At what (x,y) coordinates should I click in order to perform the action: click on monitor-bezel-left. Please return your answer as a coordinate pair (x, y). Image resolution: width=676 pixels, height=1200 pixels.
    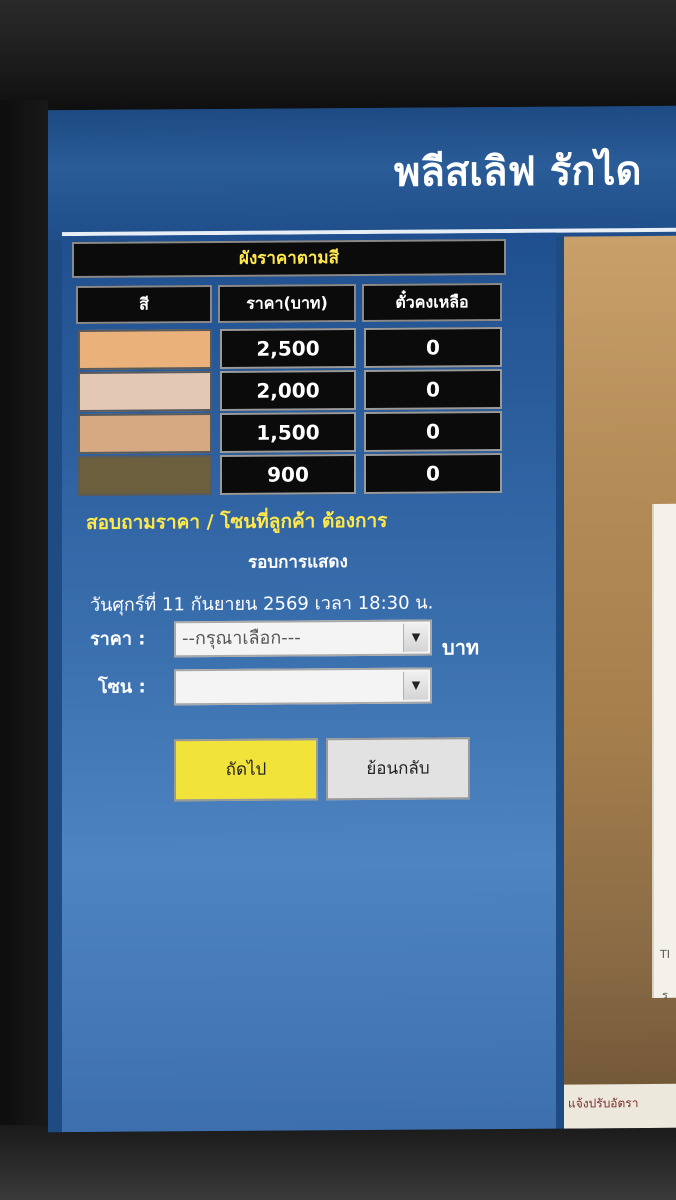
    Looking at the image, I should click on (24, 650).